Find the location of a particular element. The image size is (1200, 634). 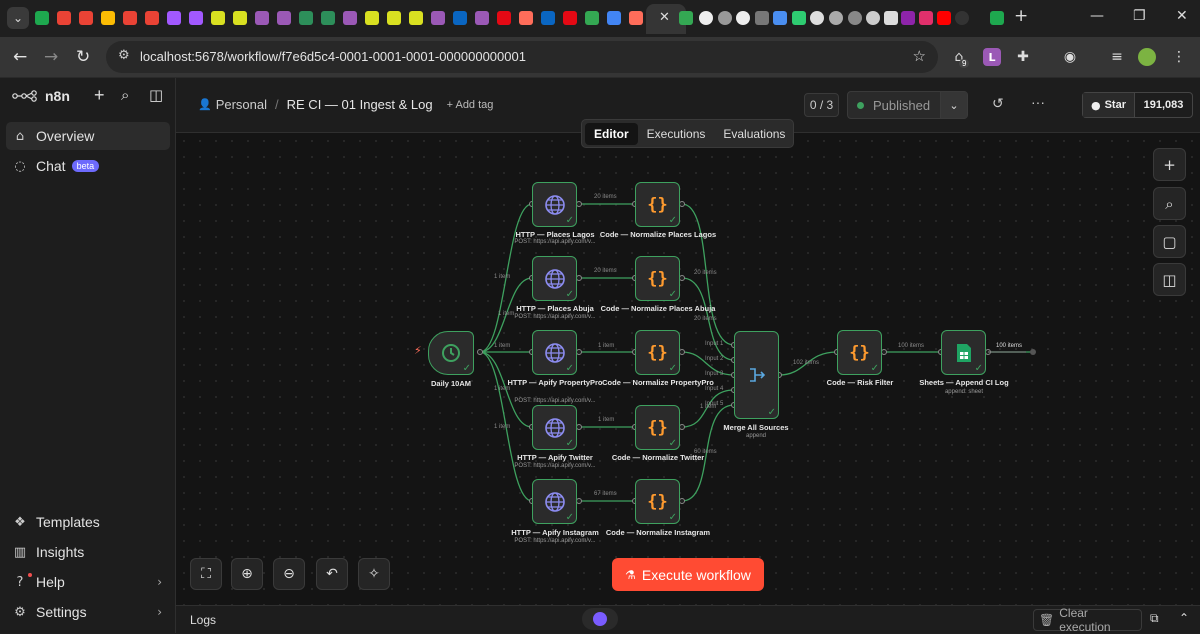

avatar is located at coordinates (1147, 57).